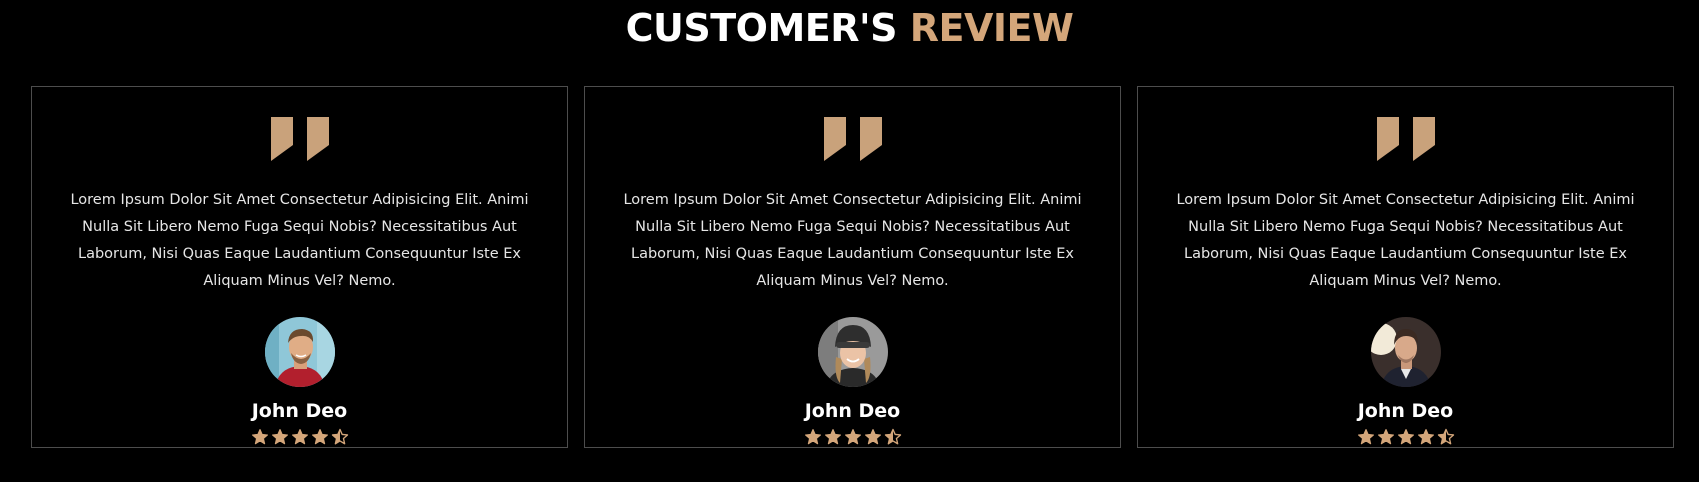  I want to click on section-title-main: CUSTOMER'S, so click(761, 28).